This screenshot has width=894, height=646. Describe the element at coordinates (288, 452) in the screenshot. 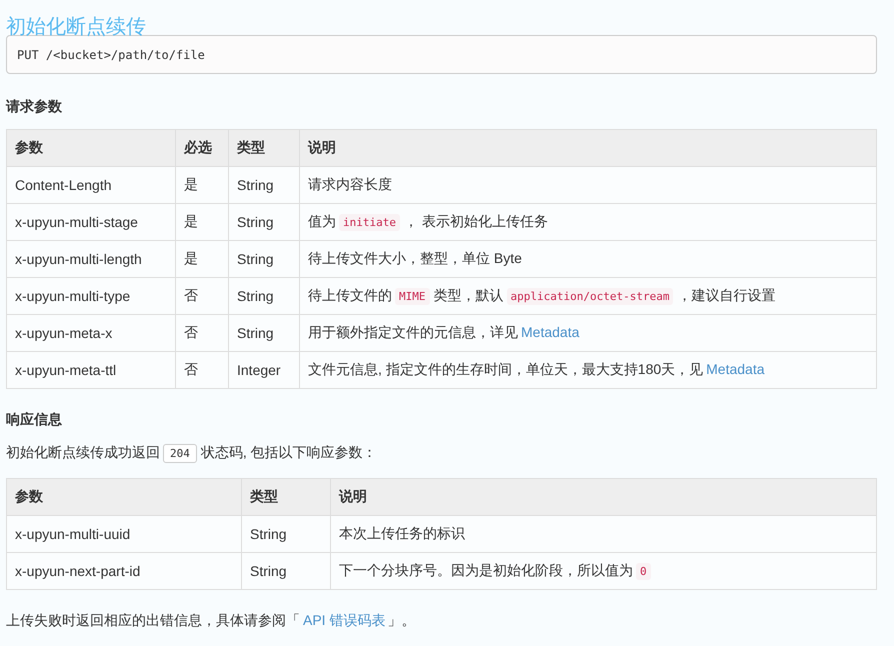

I see `paragraph-text: 状态码, 包括以下响应参数：` at that location.